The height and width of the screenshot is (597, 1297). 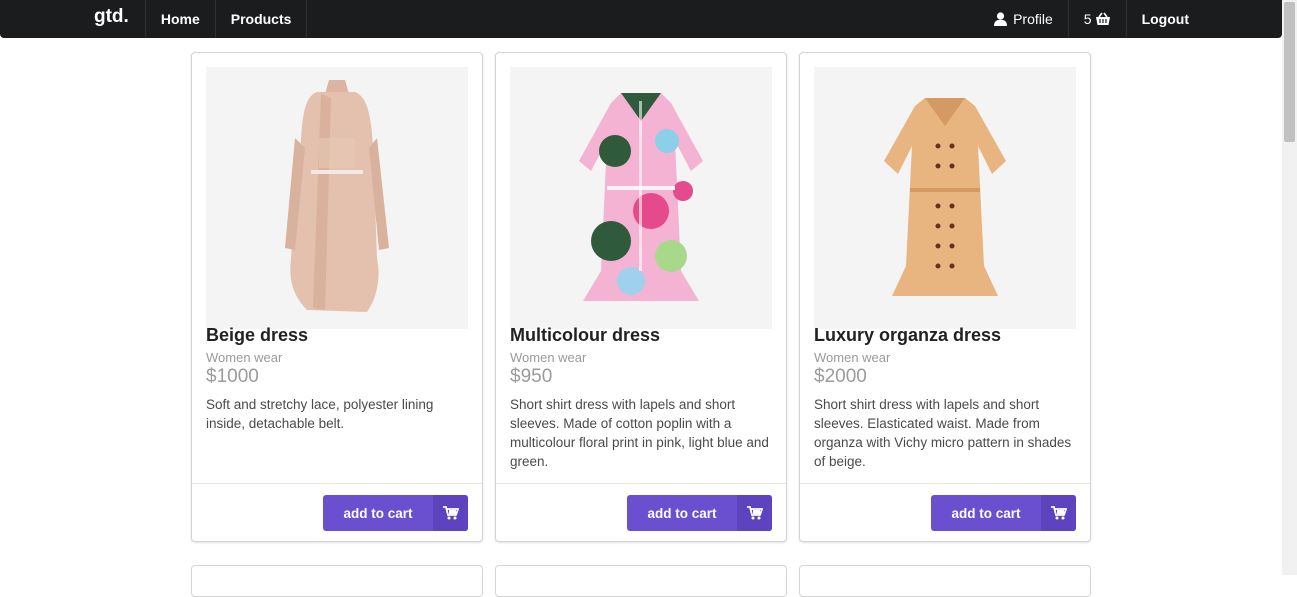 I want to click on scrollbar-thumb, so click(x=1289, y=72).